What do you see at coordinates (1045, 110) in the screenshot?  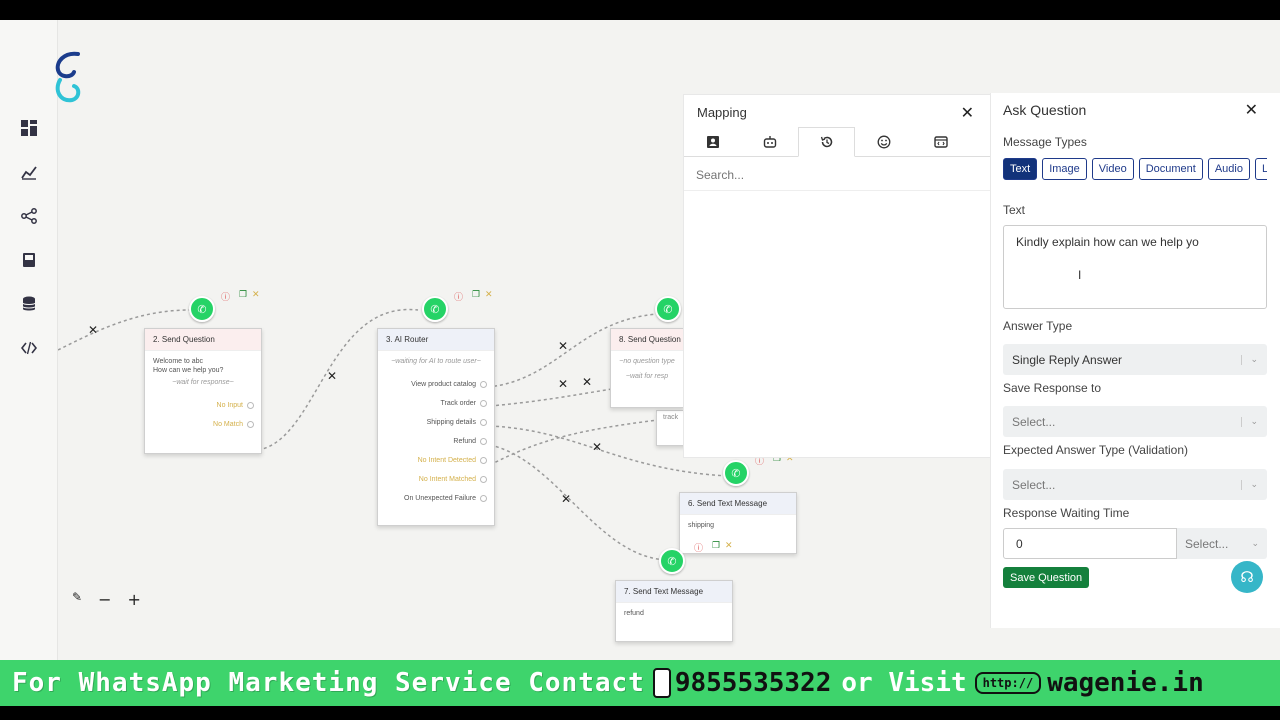 I see `panel-title: Ask Question` at bounding box center [1045, 110].